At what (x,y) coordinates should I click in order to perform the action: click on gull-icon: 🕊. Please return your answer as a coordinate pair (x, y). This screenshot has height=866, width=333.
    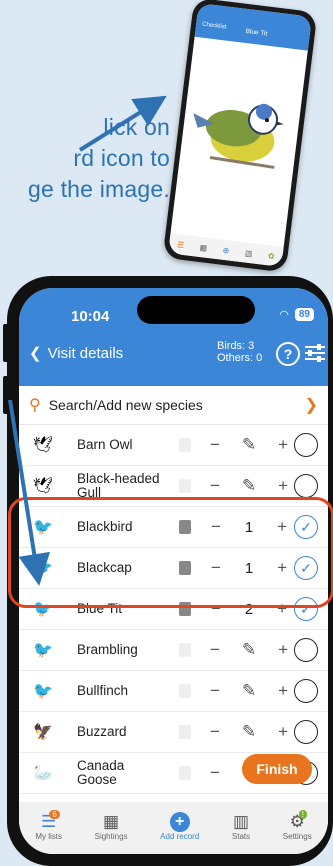
    Looking at the image, I should click on (43, 486).